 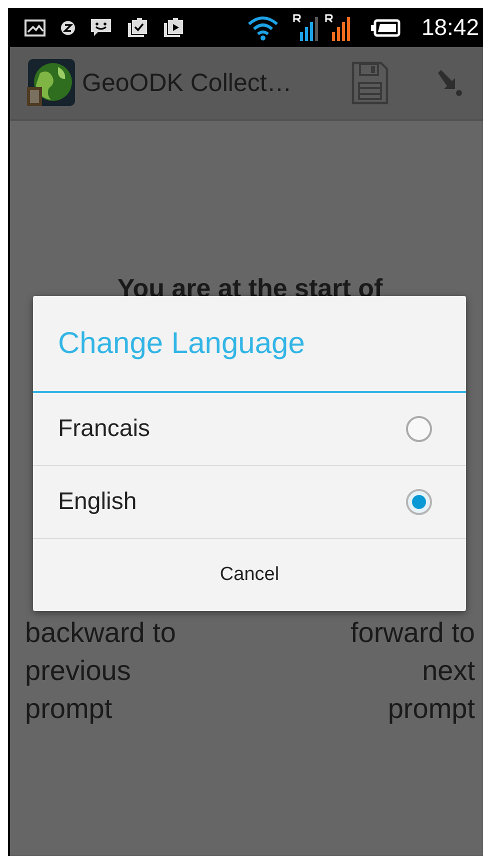 What do you see at coordinates (249, 344) in the screenshot?
I see `dialog-title: Change Language` at bounding box center [249, 344].